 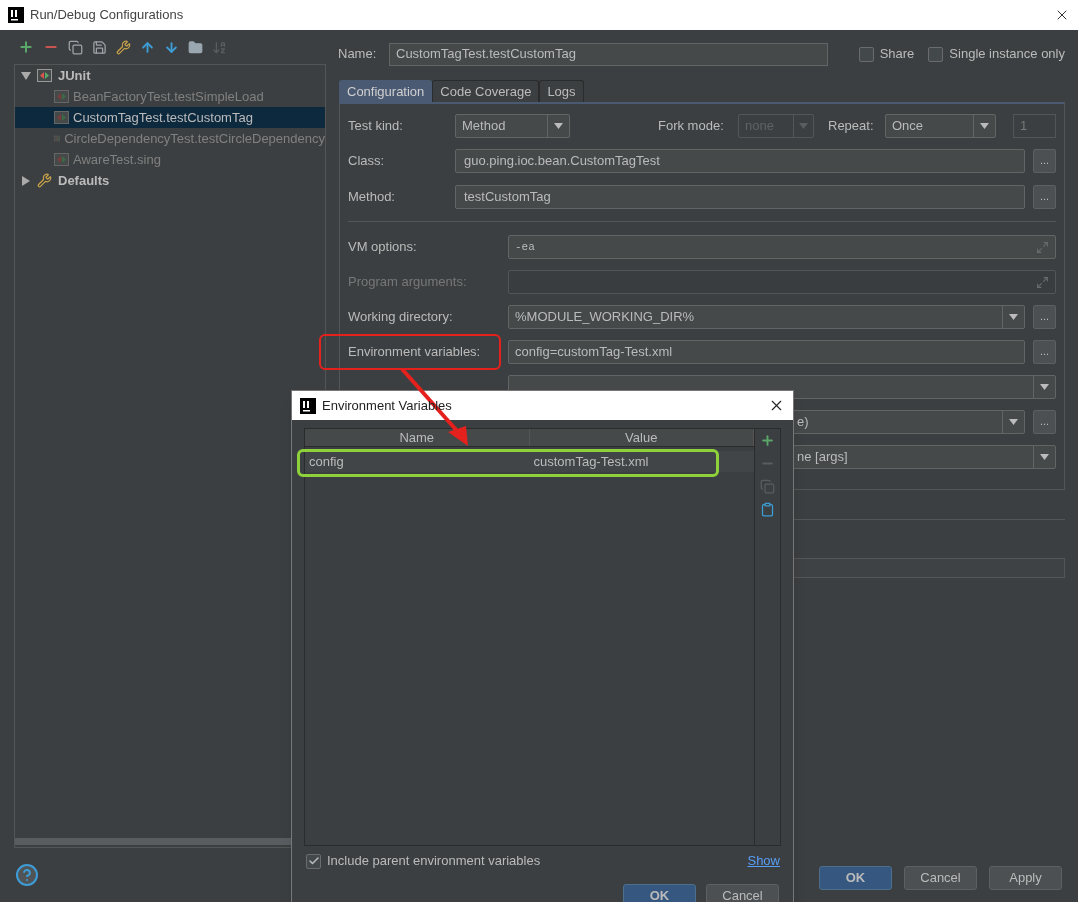 What do you see at coordinates (163, 117) in the screenshot?
I see `tree-label: CustomTagTest.testCustomTag` at bounding box center [163, 117].